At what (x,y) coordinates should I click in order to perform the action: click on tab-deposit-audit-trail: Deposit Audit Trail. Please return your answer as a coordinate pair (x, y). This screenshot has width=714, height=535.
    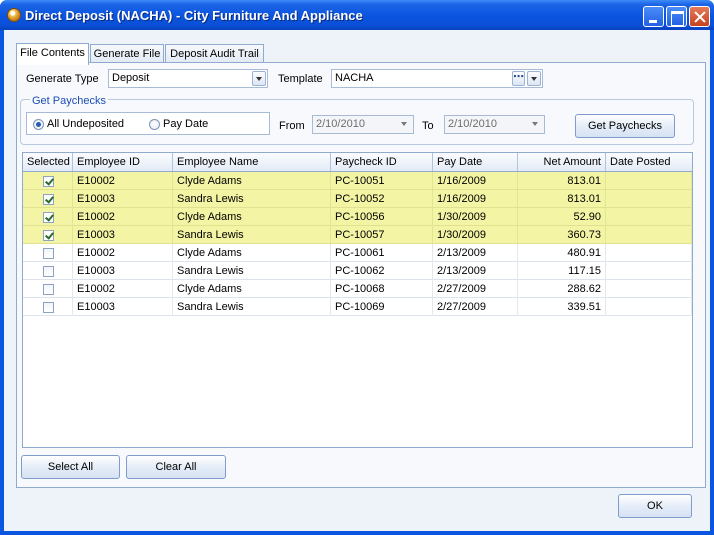
    Looking at the image, I should click on (214, 54).